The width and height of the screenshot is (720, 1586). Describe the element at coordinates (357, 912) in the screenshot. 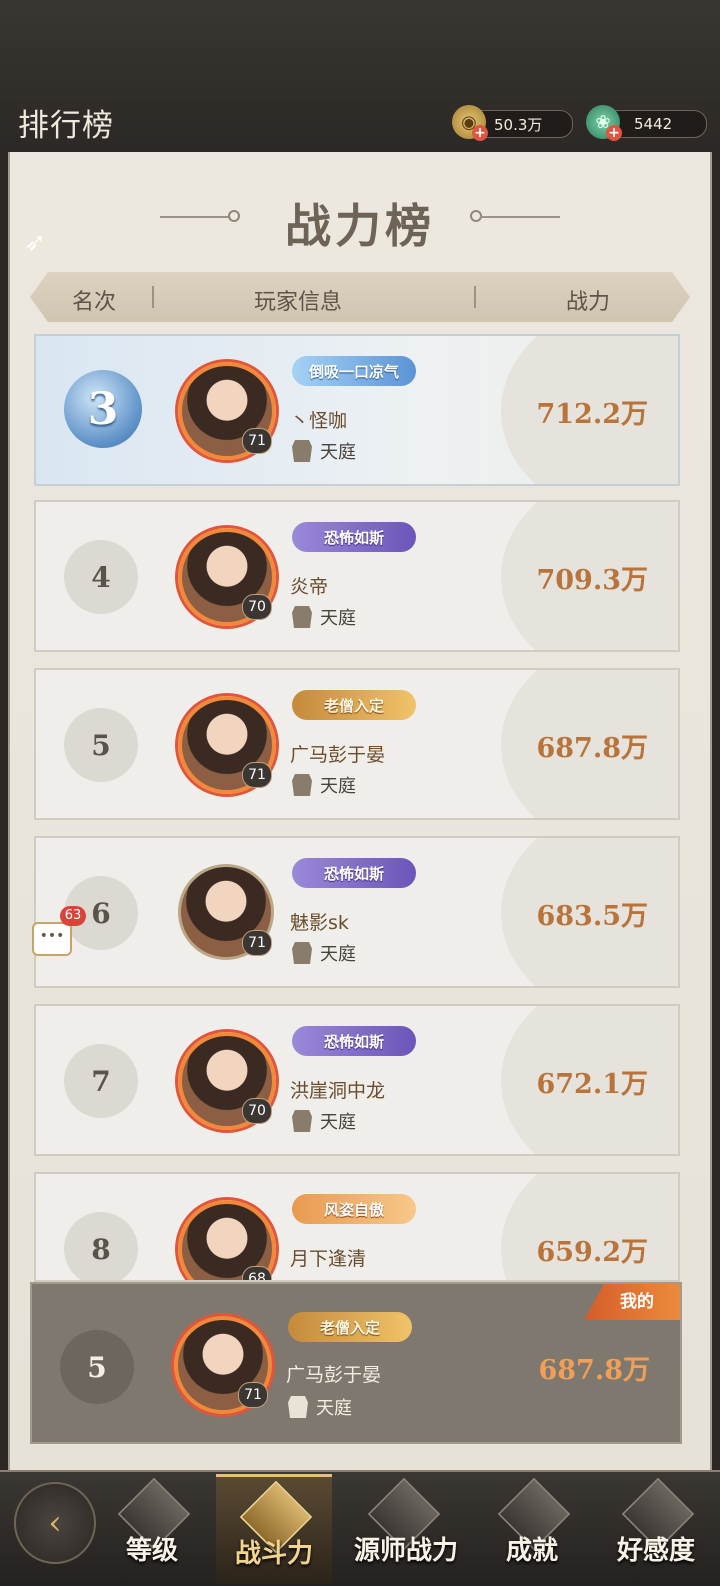

I see `rank-row: 6 71 恐怖如斯 魅影sk 天庭 683.5万` at that location.